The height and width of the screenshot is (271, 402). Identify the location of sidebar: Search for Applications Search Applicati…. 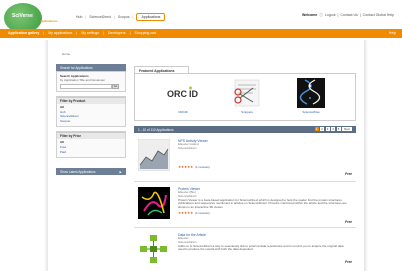
(91, 120).